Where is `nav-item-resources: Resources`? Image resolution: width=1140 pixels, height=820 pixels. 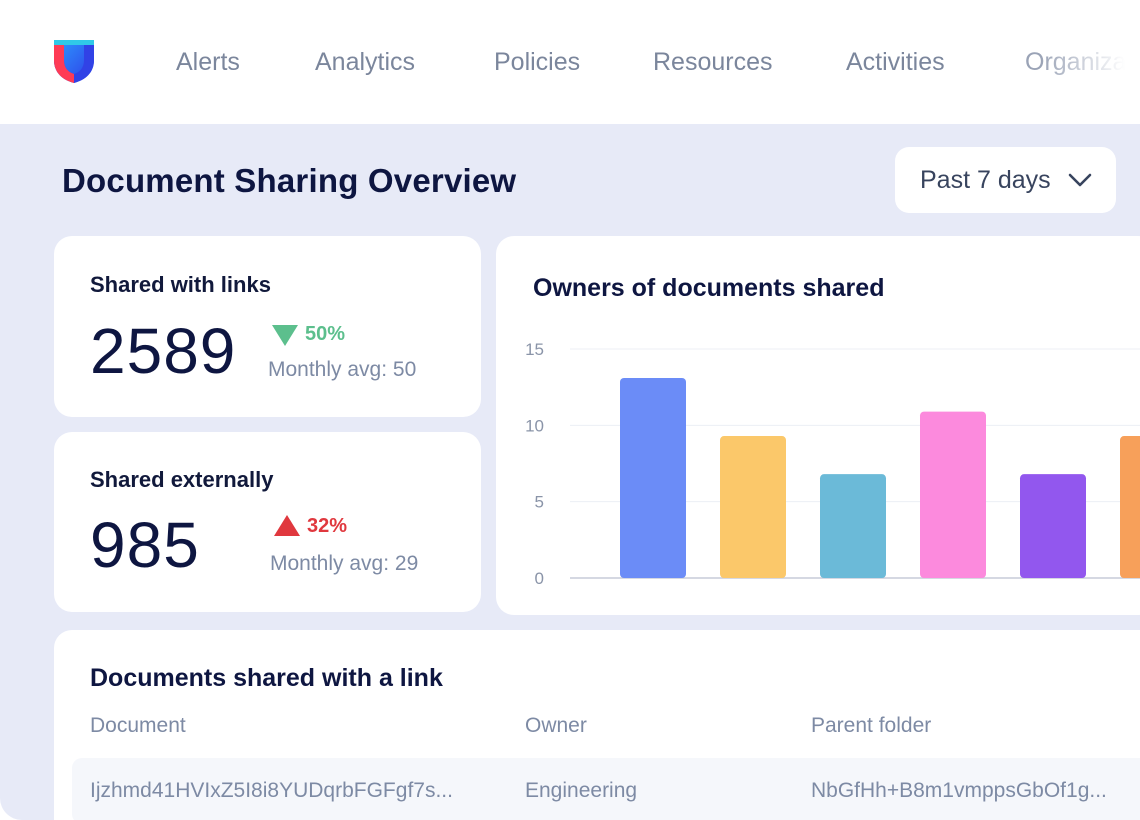
nav-item-resources: Resources is located at coordinates (713, 62).